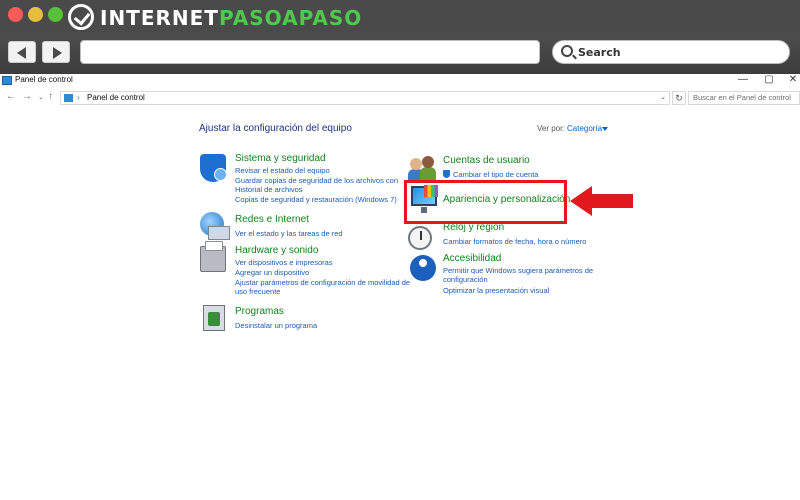  What do you see at coordinates (56, 52) in the screenshot?
I see `forward-button` at bounding box center [56, 52].